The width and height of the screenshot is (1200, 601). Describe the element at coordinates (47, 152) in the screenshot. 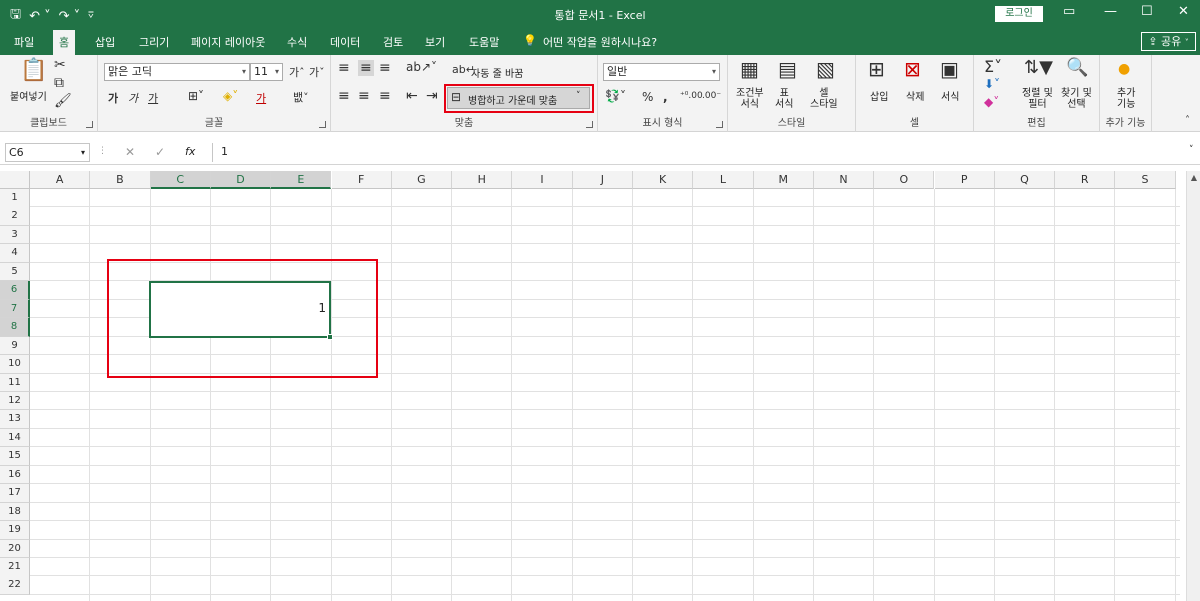

I see `name-box: C6 ▾` at that location.